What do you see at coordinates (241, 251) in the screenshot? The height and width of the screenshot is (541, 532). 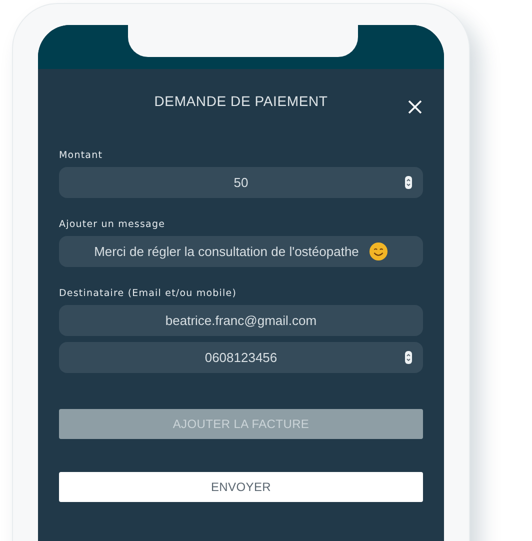 I see `input-field: Merci de régler la consultation de l'ostéopathe` at bounding box center [241, 251].